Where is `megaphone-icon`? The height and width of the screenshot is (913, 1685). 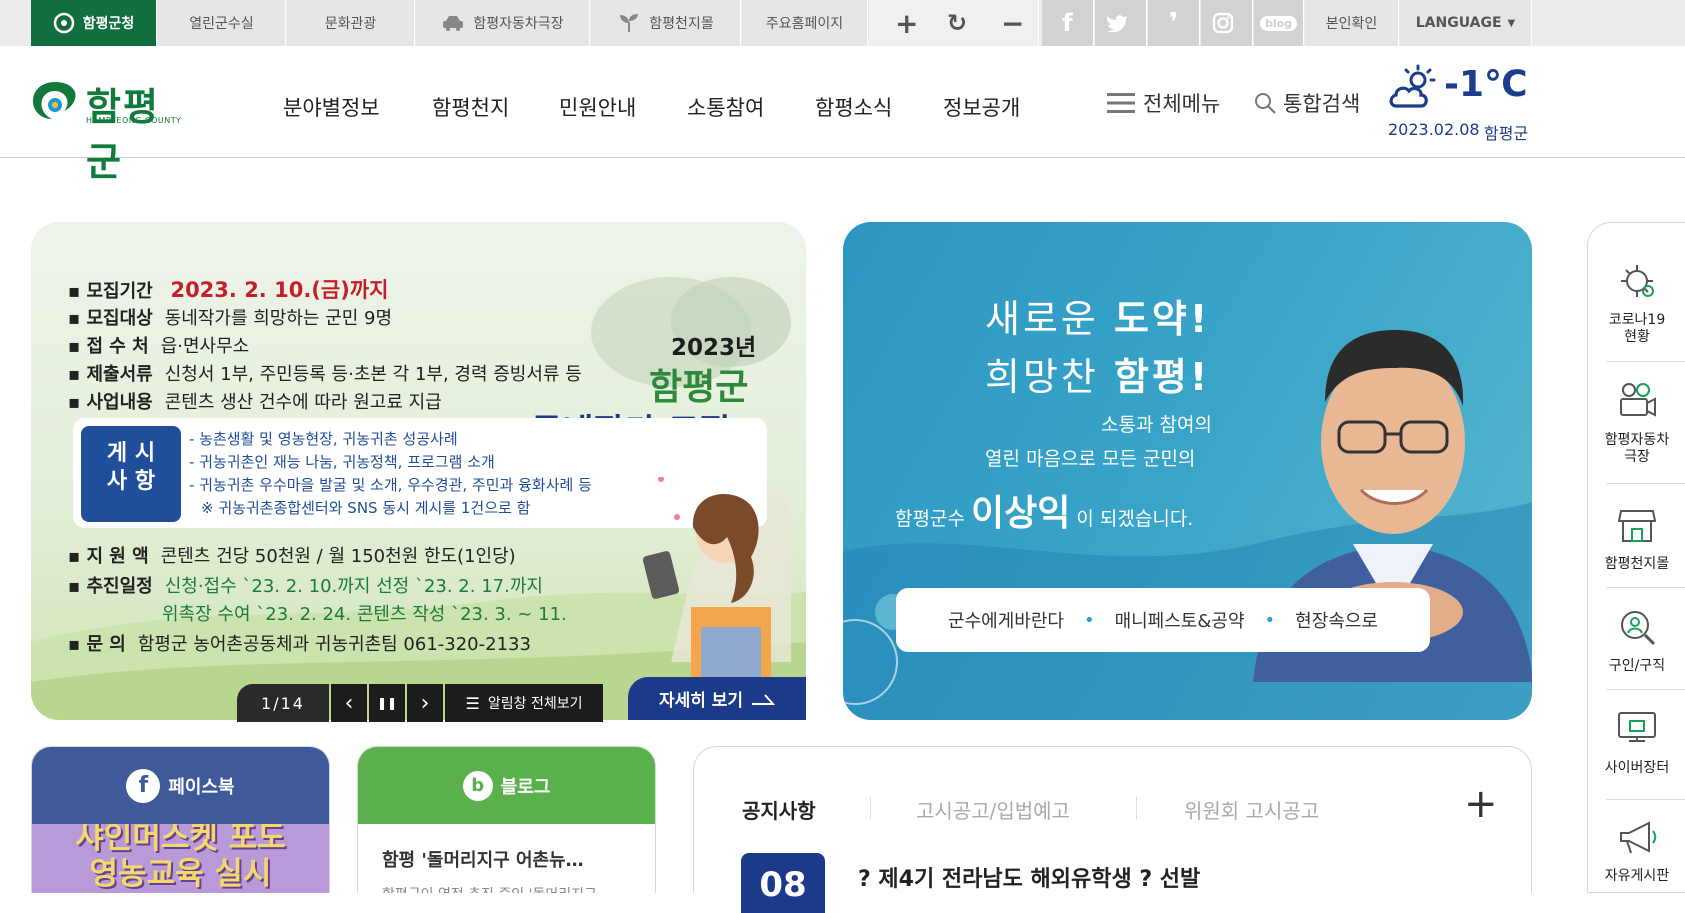 megaphone-icon is located at coordinates (1638, 837).